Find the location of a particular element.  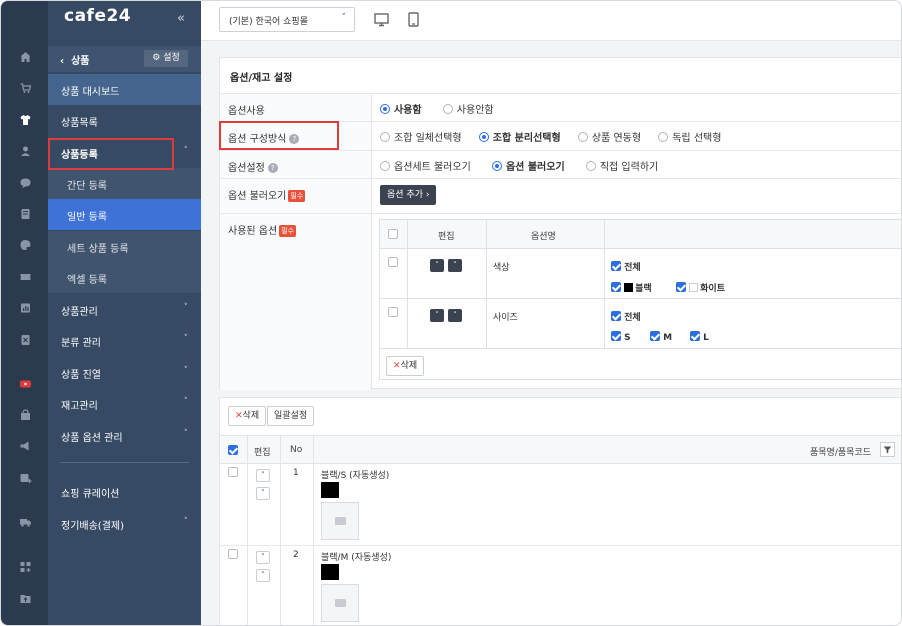

radio-label: 옵션세트 불러오기 is located at coordinates (432, 167).